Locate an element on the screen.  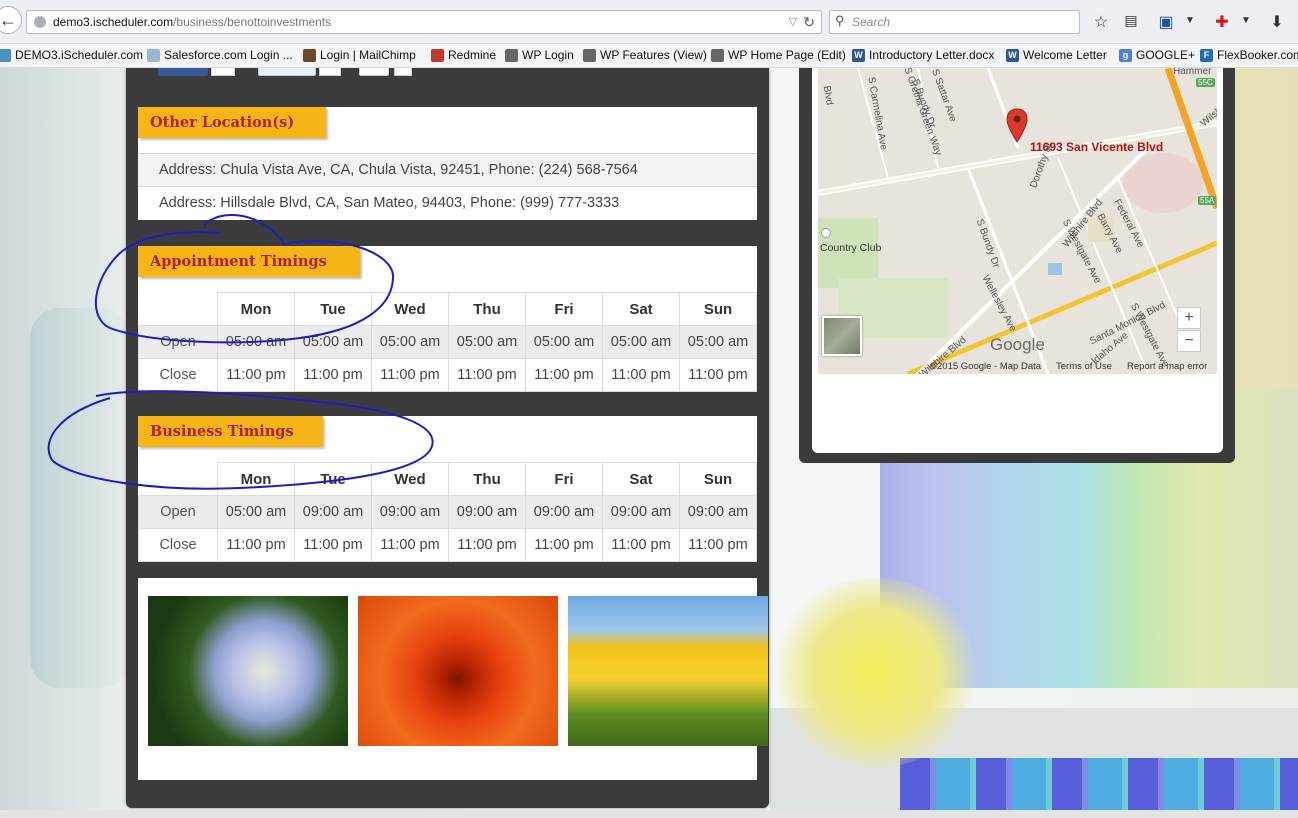
back-arrow-icon: ← is located at coordinates (8, 19).